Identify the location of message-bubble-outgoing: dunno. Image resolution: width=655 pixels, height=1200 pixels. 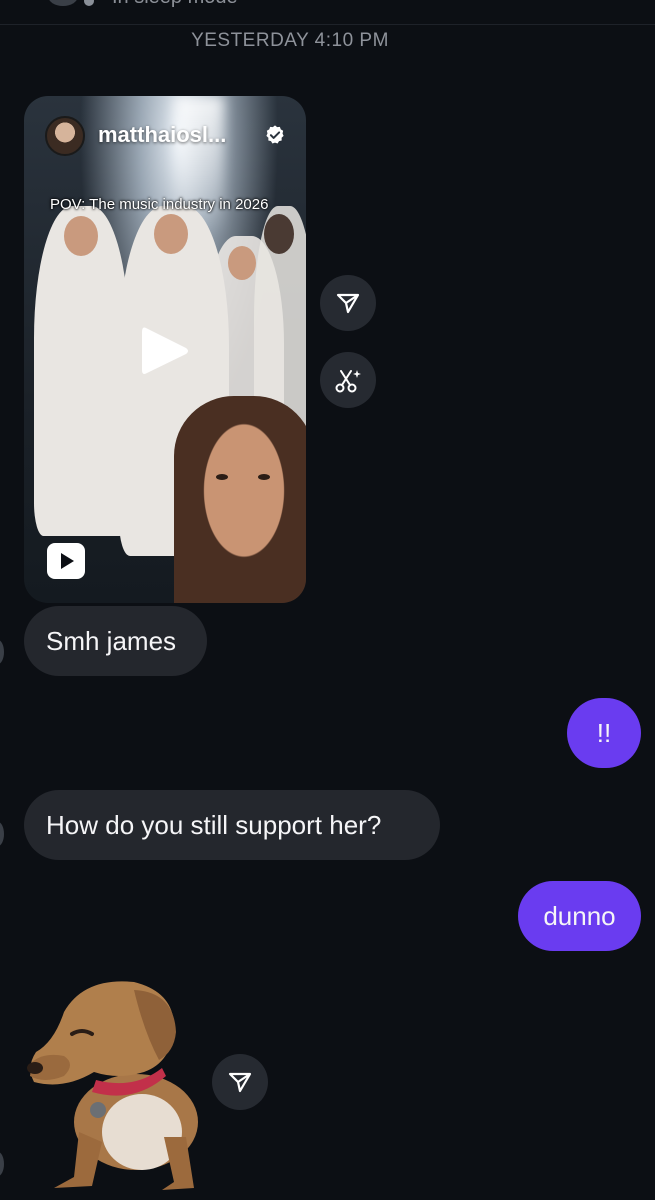
(579, 916).